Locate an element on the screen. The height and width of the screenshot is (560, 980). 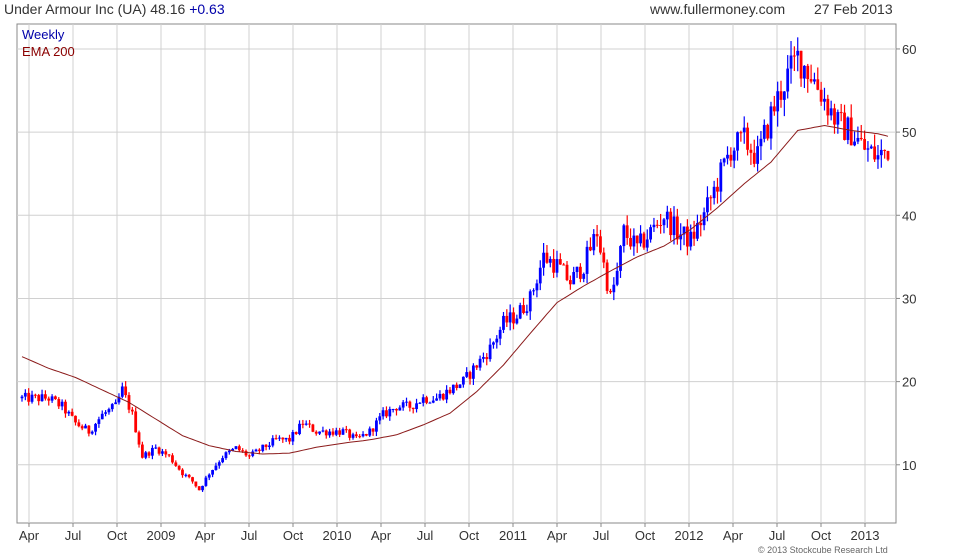
x-tick-label: 2010 is located at coordinates (337, 535).